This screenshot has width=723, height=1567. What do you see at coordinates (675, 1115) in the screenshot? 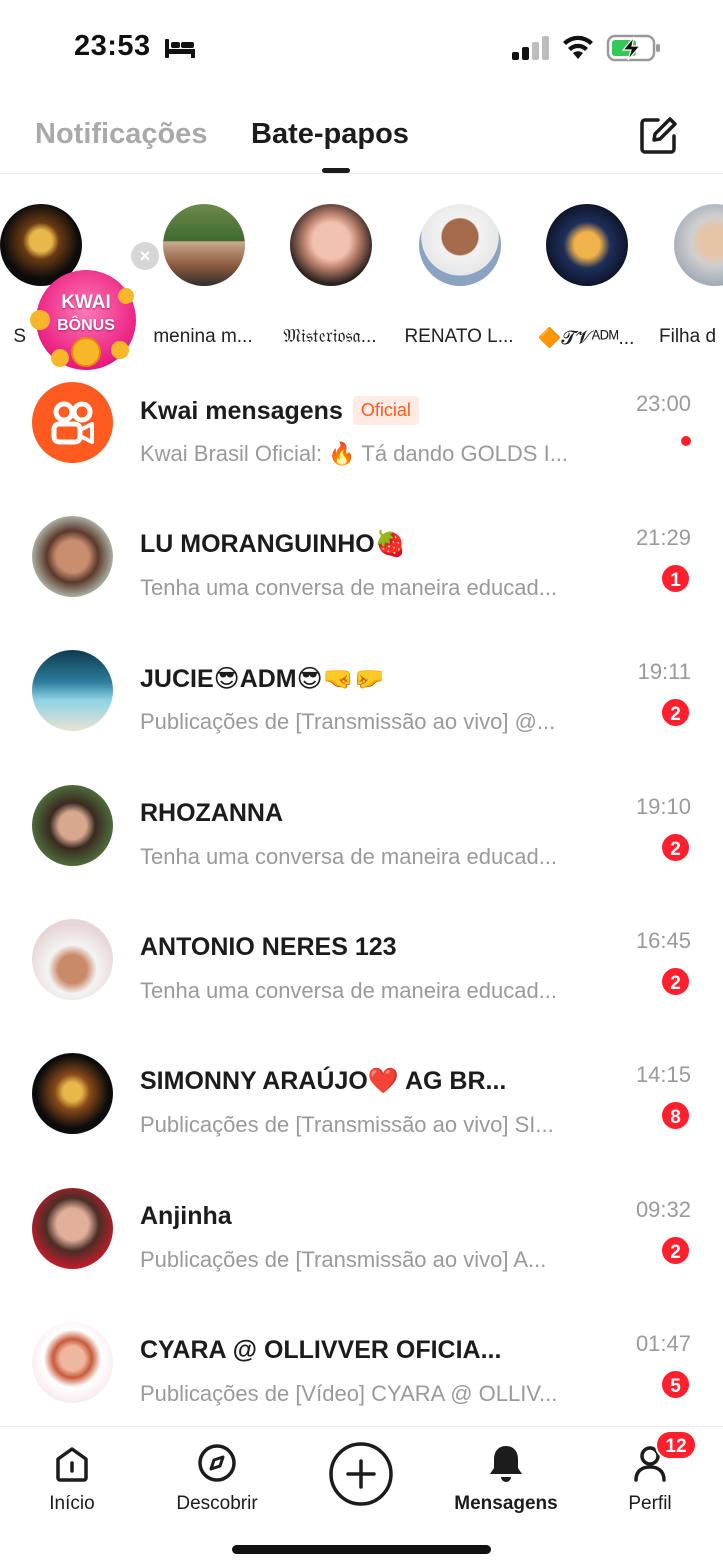
I see `unread-badge: 8` at bounding box center [675, 1115].